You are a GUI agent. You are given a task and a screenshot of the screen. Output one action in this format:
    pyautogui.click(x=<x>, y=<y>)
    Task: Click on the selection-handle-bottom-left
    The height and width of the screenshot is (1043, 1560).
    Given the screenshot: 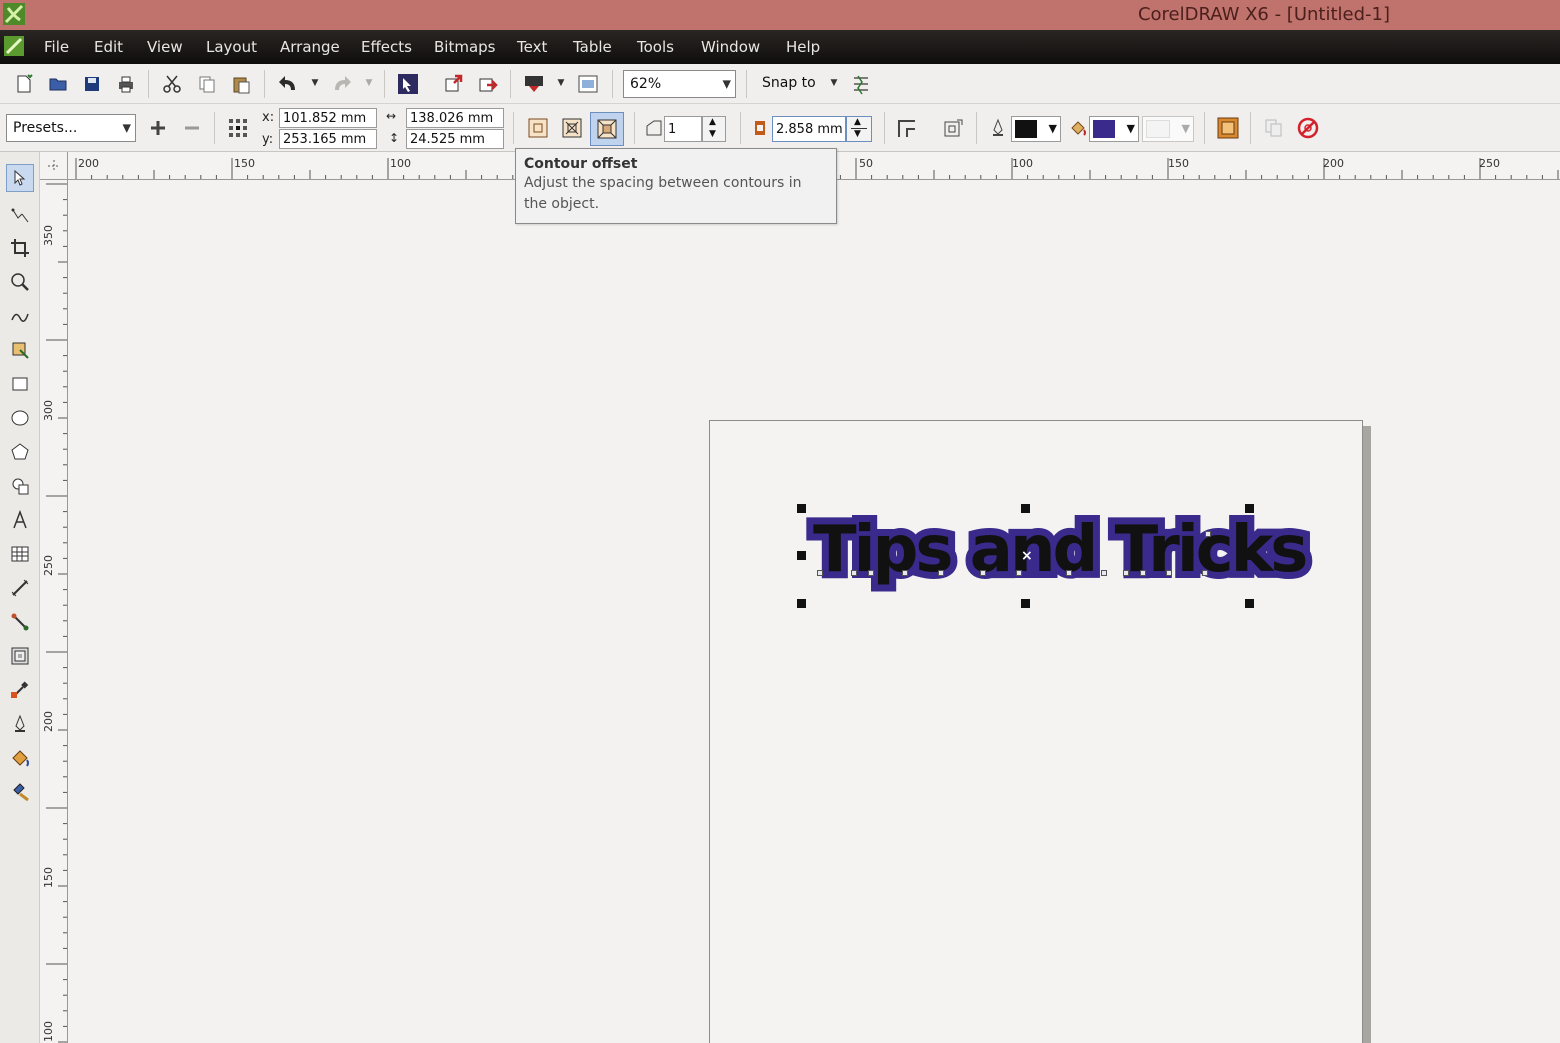 What is the action you would take?
    pyautogui.click(x=801, y=603)
    